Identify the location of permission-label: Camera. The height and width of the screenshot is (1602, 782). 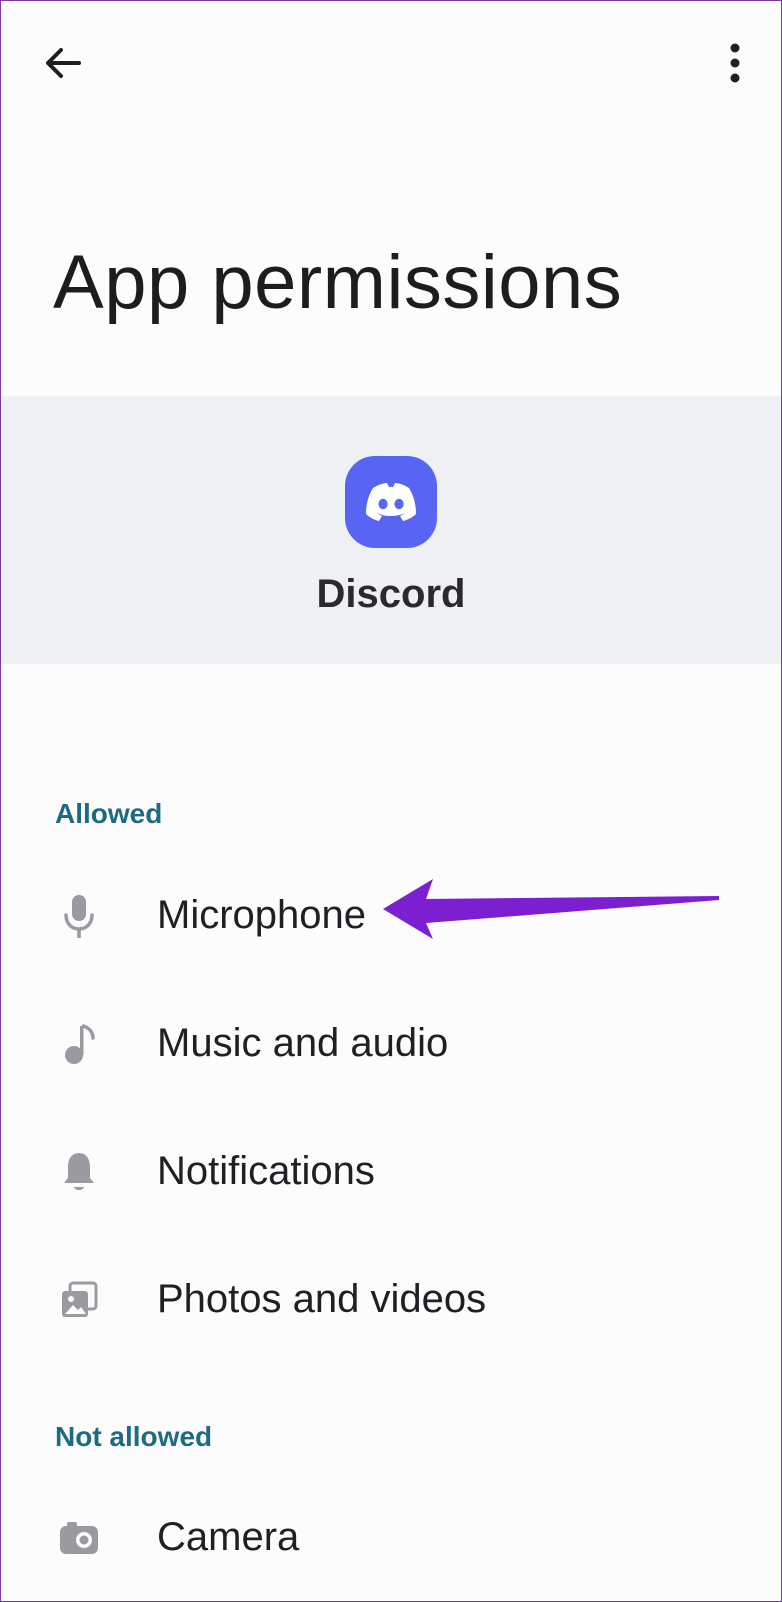
(228, 1537).